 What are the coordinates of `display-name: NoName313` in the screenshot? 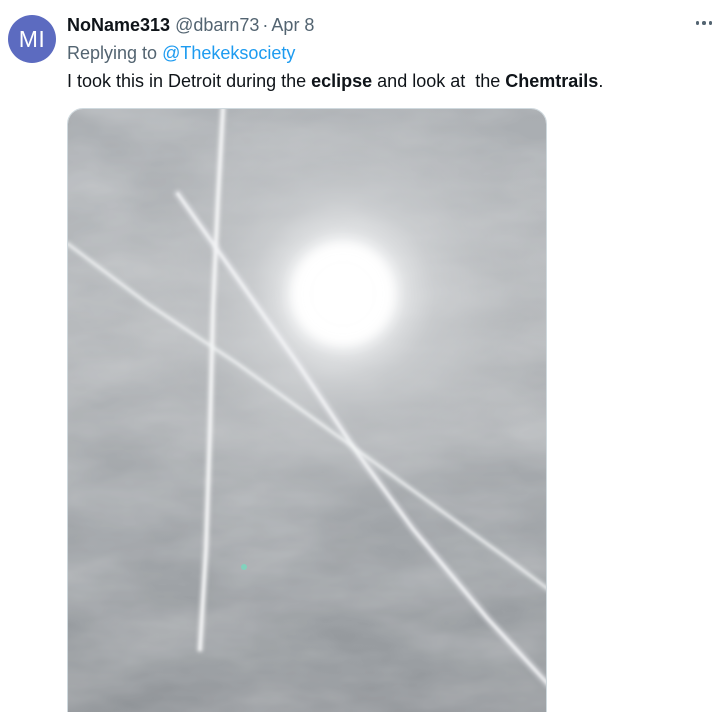 It's located at (118, 25).